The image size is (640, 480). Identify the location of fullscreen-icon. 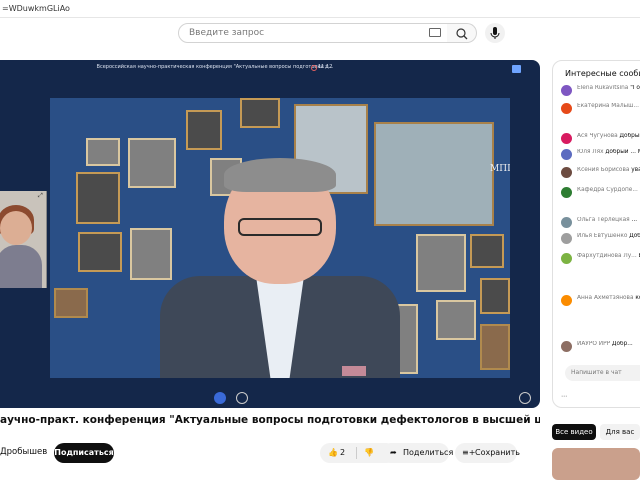
(525, 398).